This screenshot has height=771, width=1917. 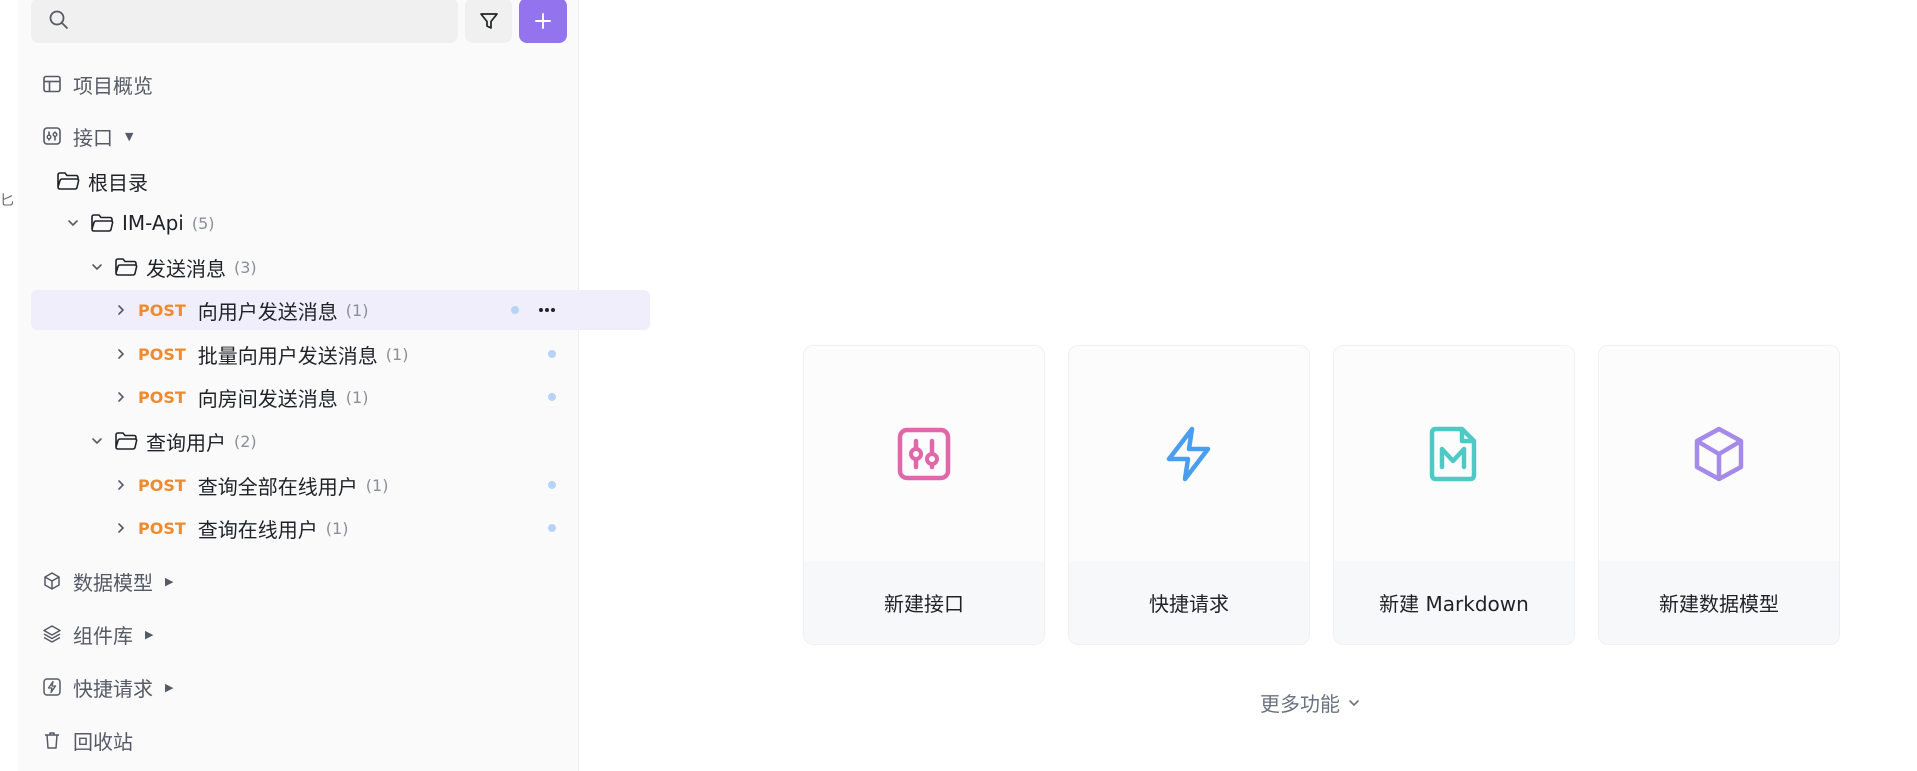 I want to click on caret-down-icon: ▼, so click(x=129, y=136).